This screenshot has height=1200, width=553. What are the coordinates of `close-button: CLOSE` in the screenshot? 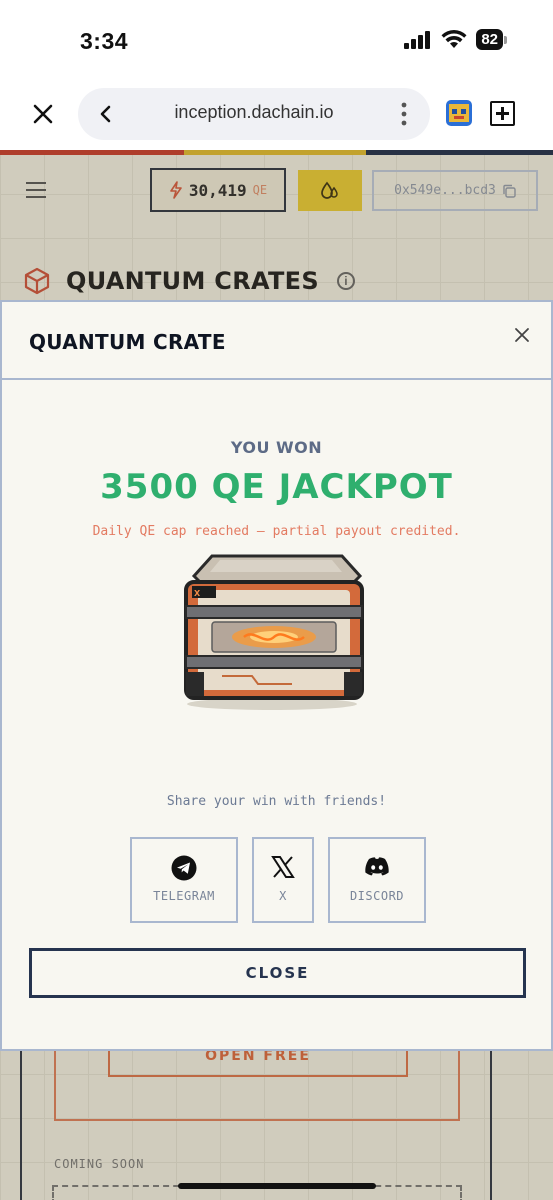 It's located at (277, 973).